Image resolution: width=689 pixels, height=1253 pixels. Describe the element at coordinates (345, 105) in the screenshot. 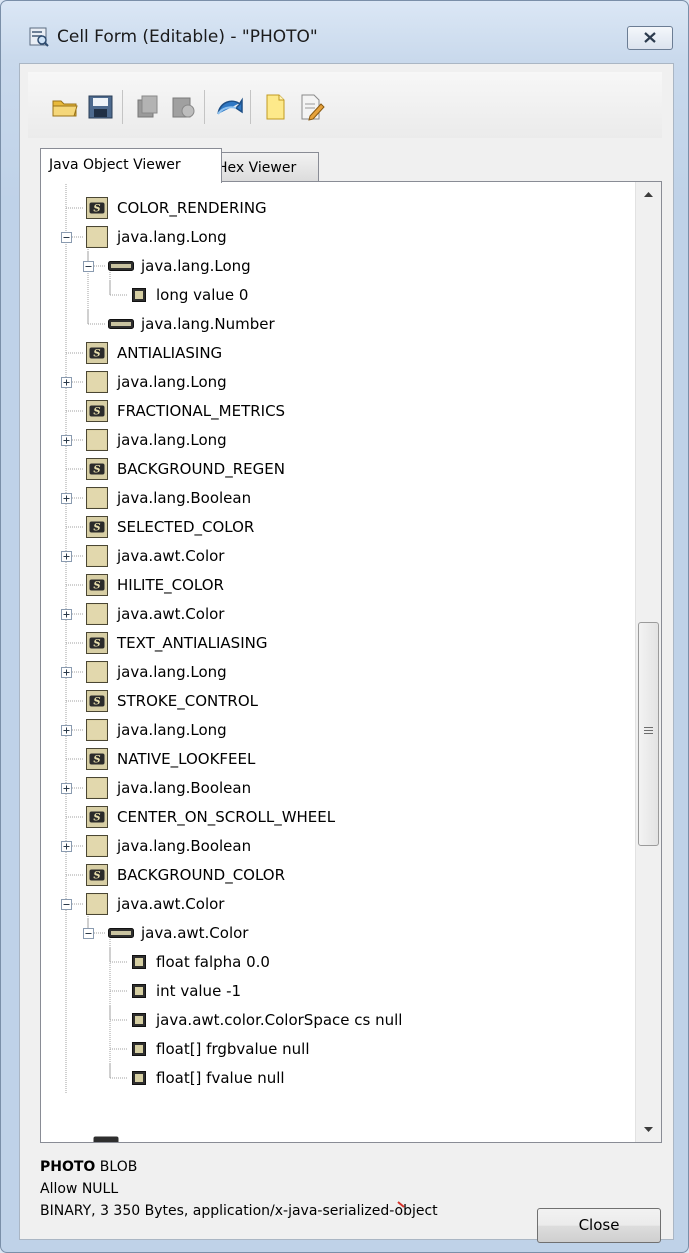

I see `toolbar` at that location.